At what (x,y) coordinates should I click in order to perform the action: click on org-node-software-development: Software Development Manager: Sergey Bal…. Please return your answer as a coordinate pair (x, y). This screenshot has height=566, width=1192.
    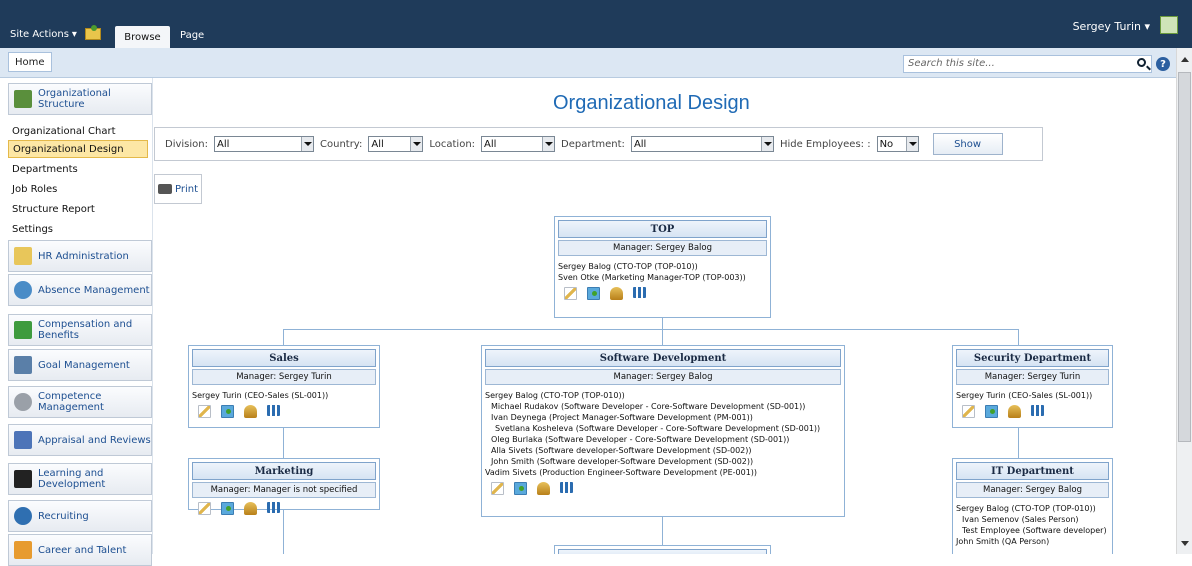
    Looking at the image, I should click on (663, 431).